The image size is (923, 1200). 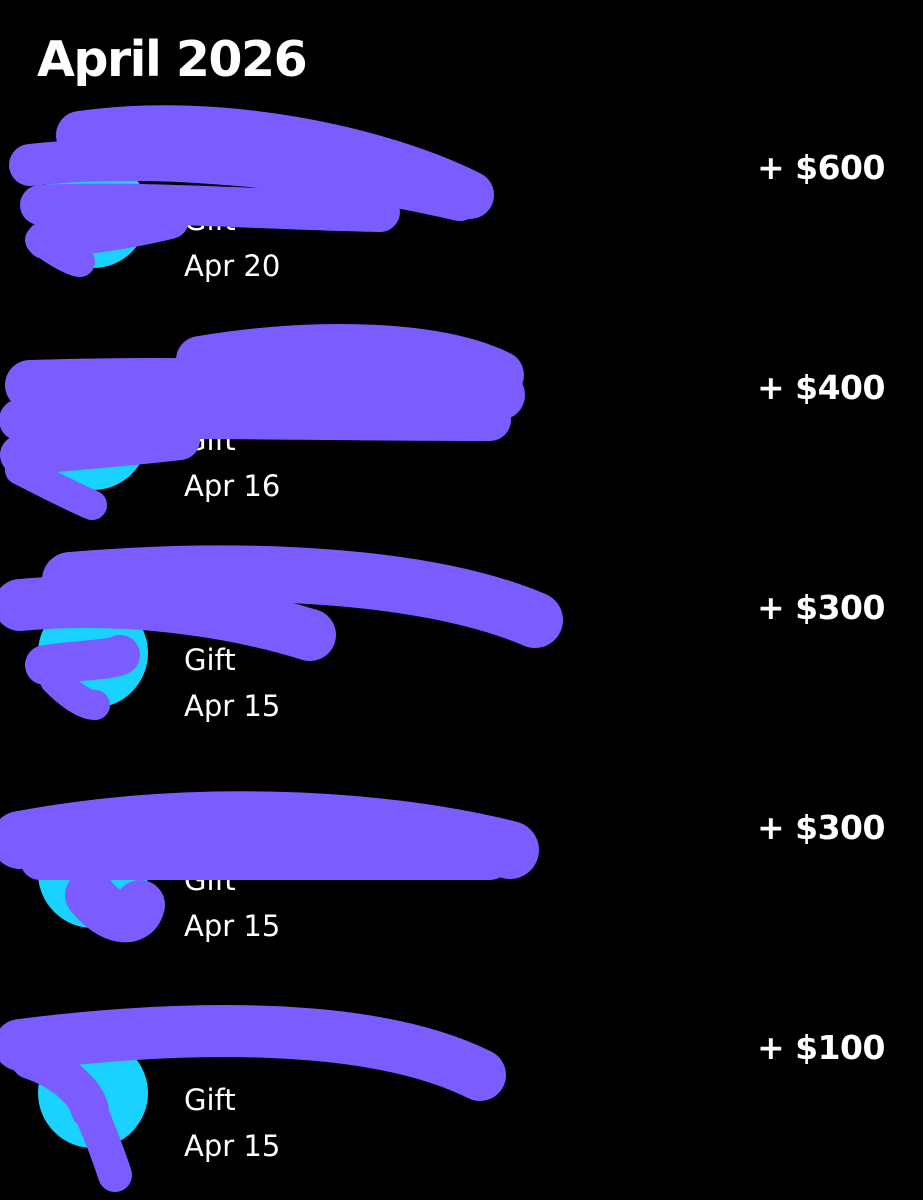 I want to click on transaction-date: Apr 16, so click(x=232, y=486).